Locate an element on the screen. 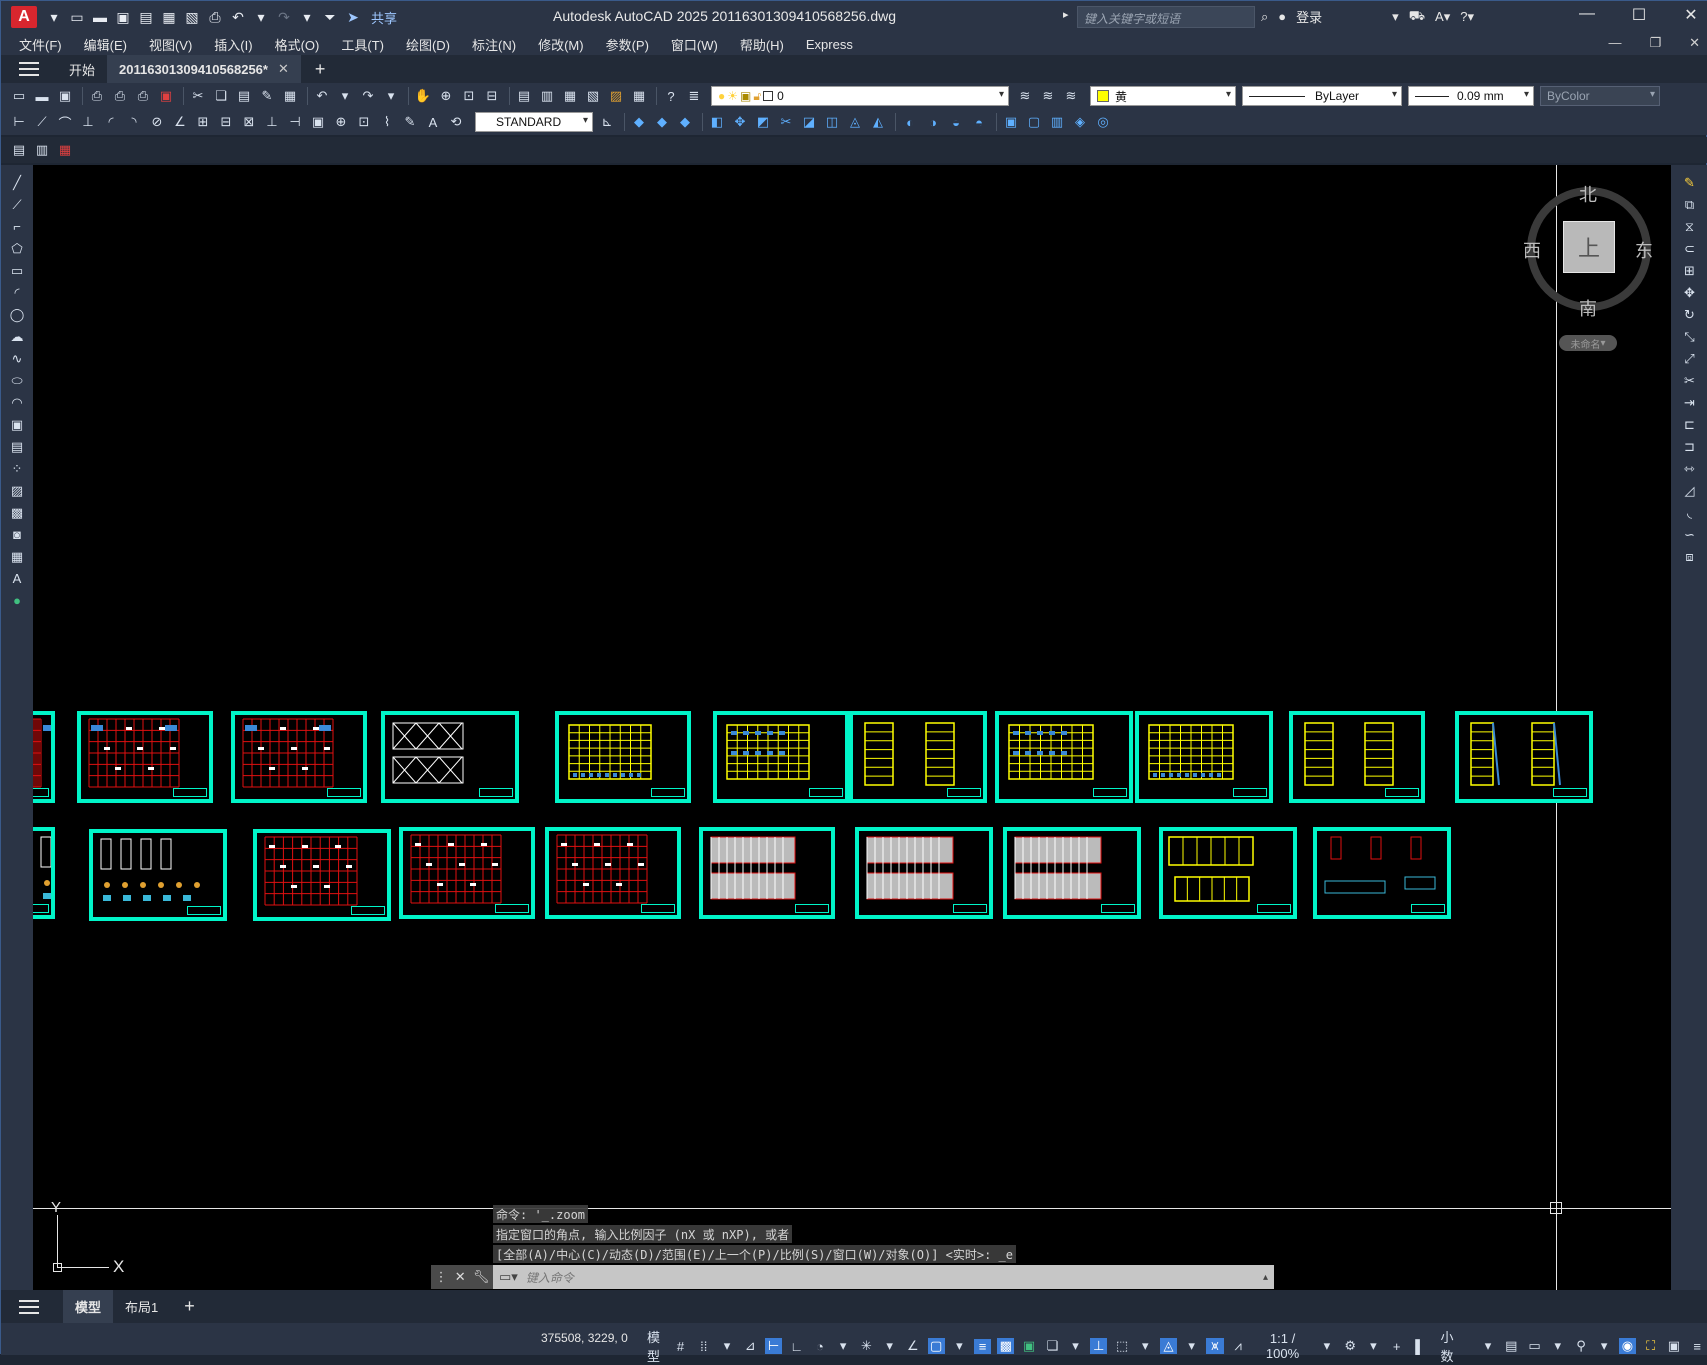 This screenshot has width=1707, height=1365. customize-icon: ⏷ is located at coordinates (330, 17).